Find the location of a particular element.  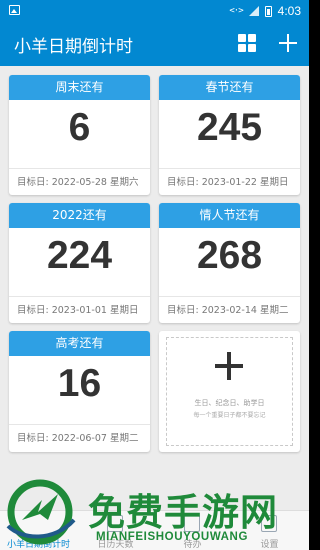

countdown-card: 情人节还有 268 目标日: 2023-02-14 星期二 is located at coordinates (229, 263).